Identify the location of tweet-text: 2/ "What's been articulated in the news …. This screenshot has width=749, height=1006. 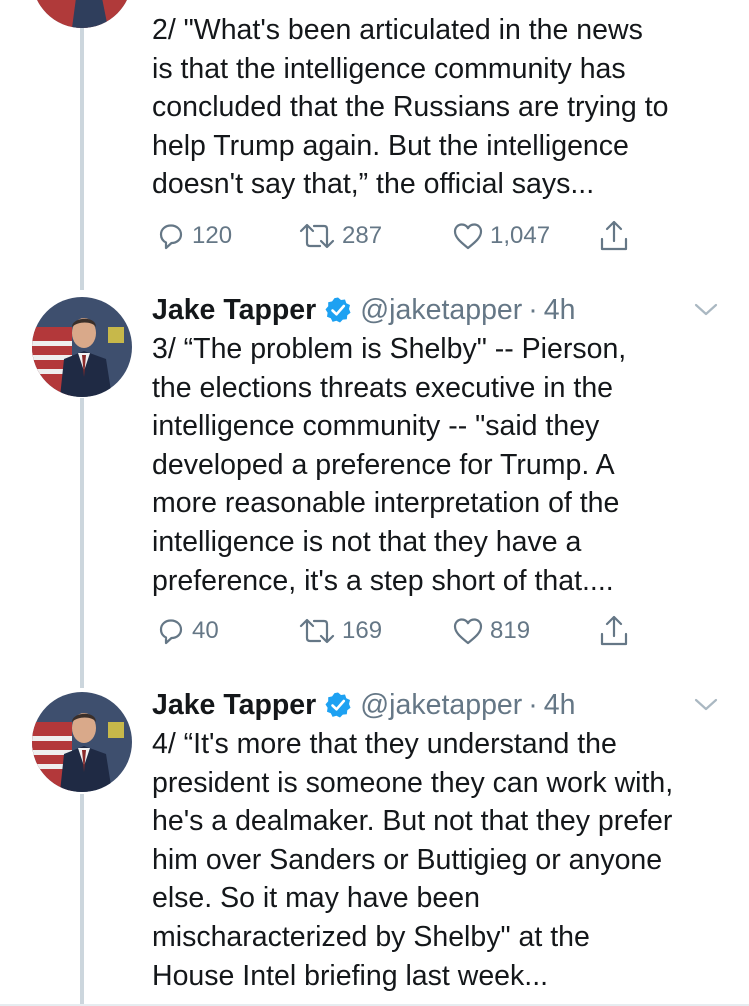
(410, 107).